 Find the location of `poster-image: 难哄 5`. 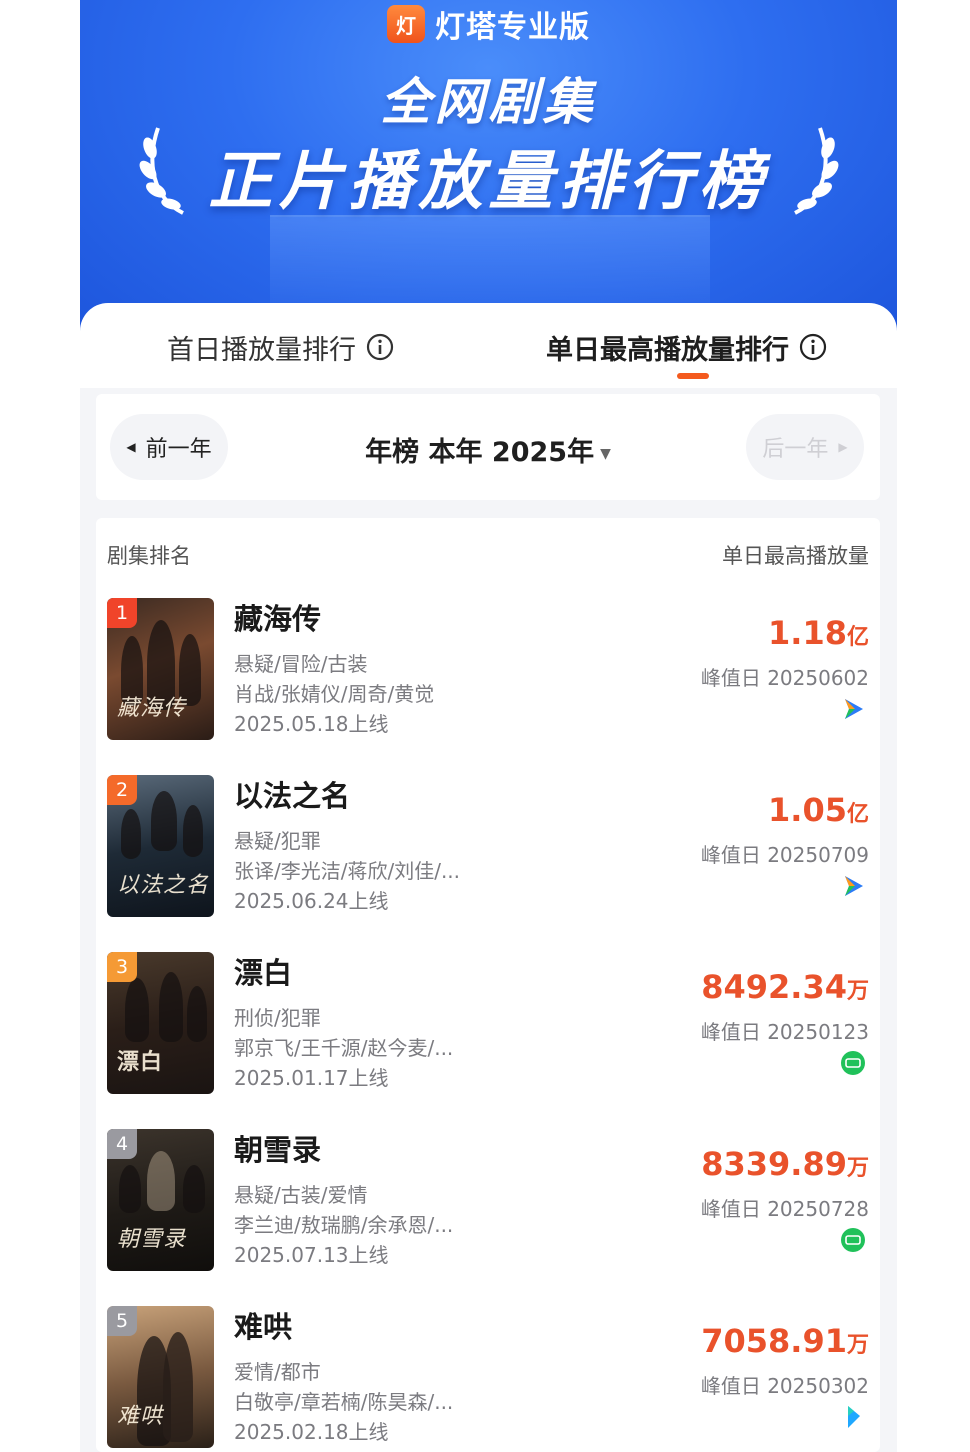

poster-image: 难哄 5 is located at coordinates (160, 1377).